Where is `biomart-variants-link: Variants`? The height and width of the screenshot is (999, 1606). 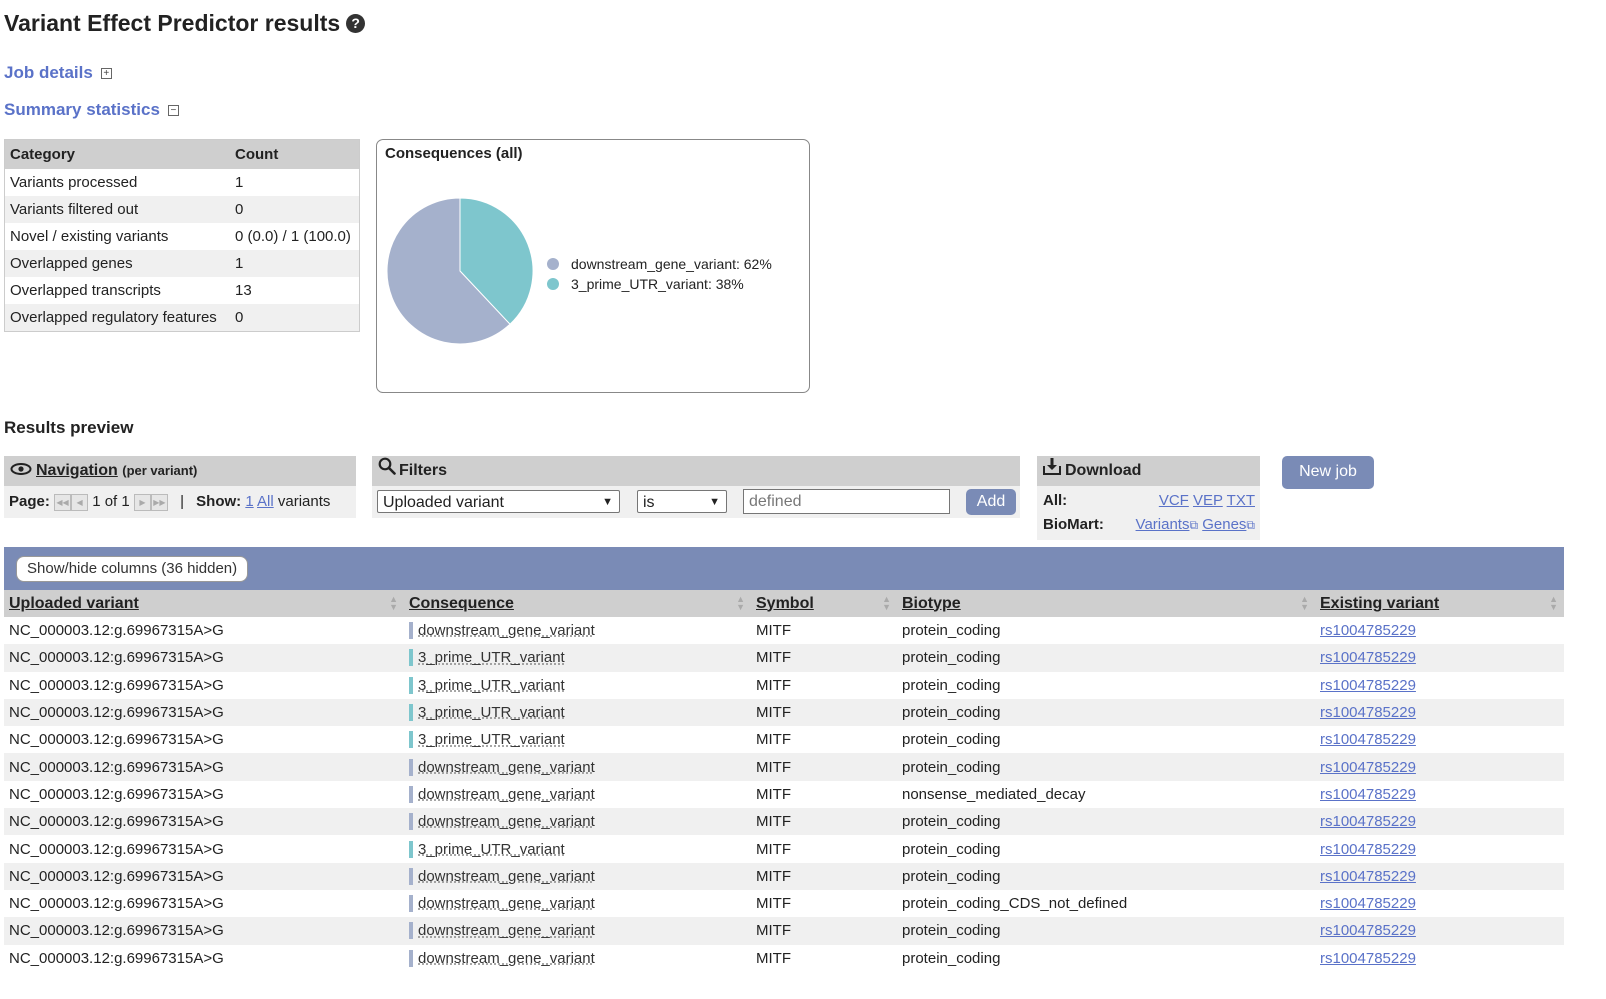 biomart-variants-link: Variants is located at coordinates (1163, 524).